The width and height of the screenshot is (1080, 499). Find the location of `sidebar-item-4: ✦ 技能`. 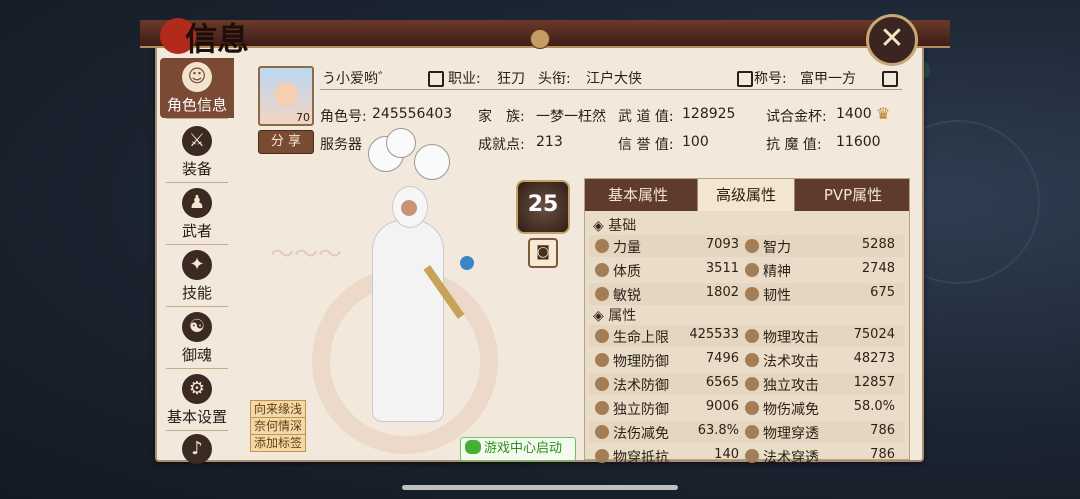

sidebar-item-4: ✦ 技能 is located at coordinates (197, 276).